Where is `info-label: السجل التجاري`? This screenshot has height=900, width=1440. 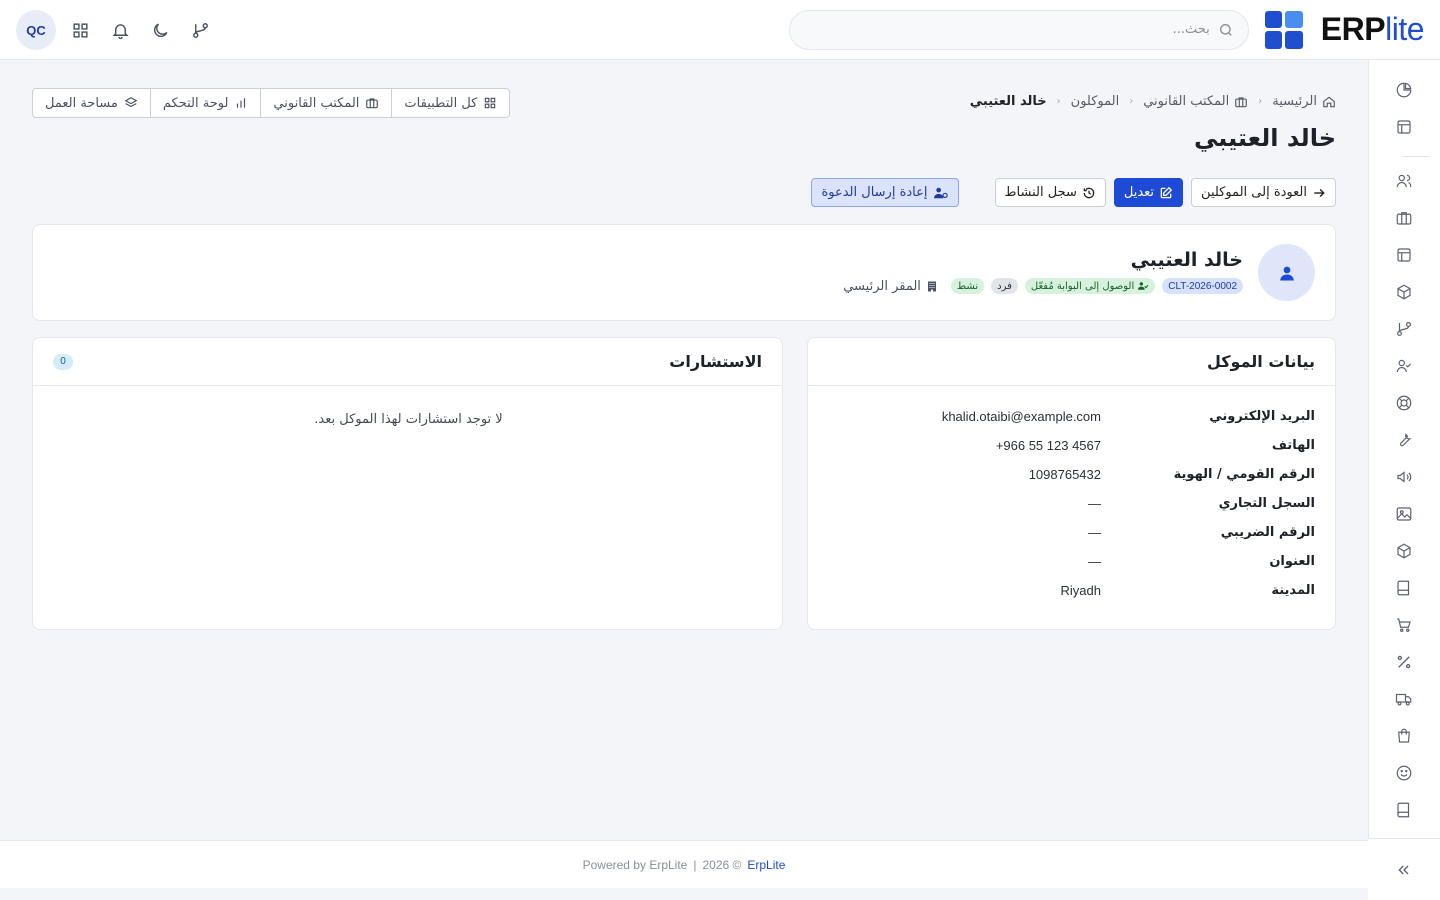 info-label: السجل التجاري is located at coordinates (1266, 503).